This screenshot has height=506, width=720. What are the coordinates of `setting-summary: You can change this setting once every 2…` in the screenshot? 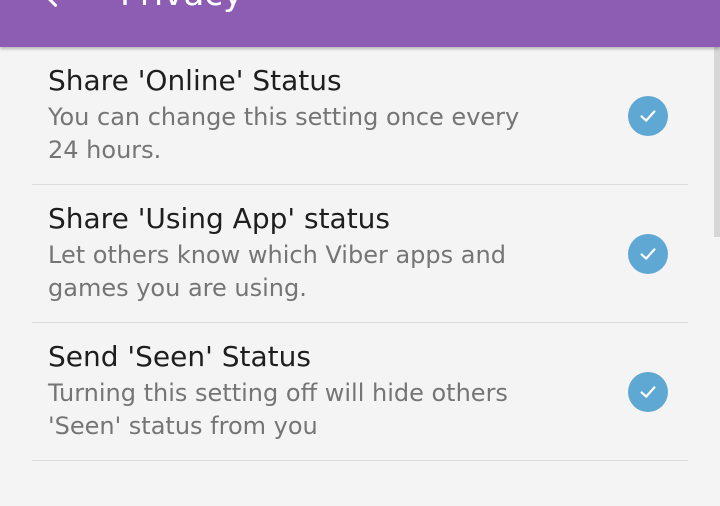 It's located at (284, 133).